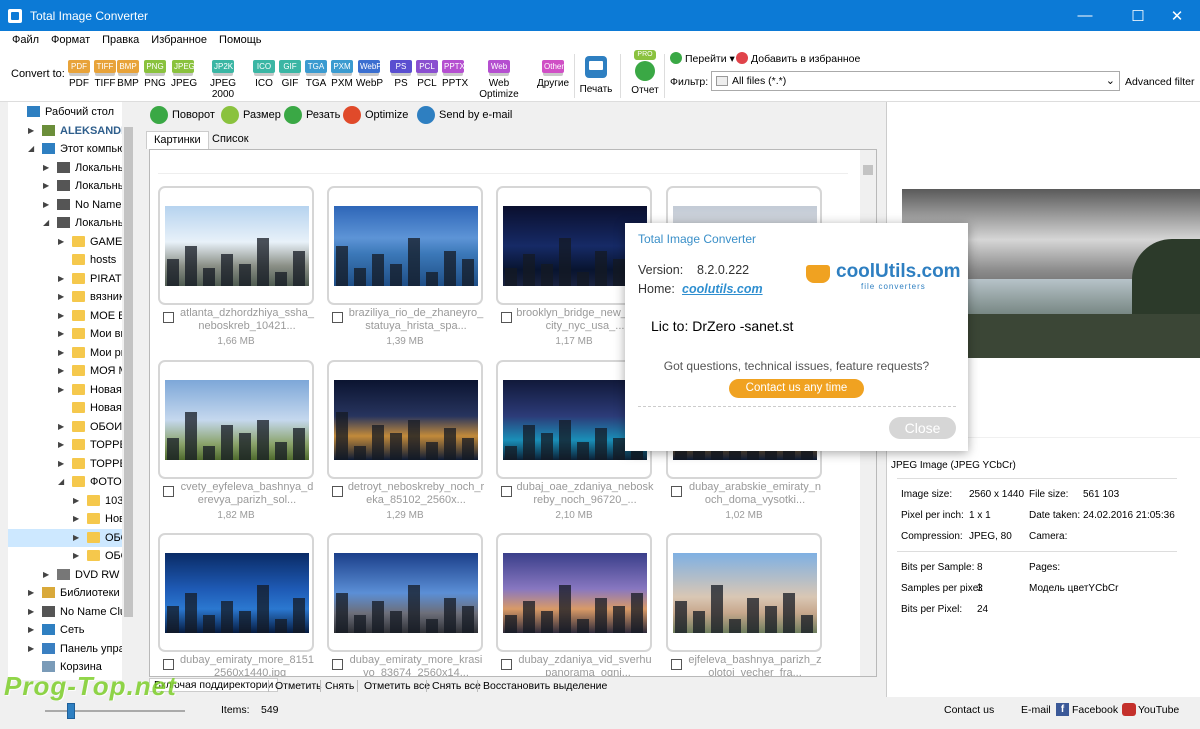 This screenshot has height=729, width=1200. I want to click on tree-item: ▶ Мои виде, so click(71, 334).